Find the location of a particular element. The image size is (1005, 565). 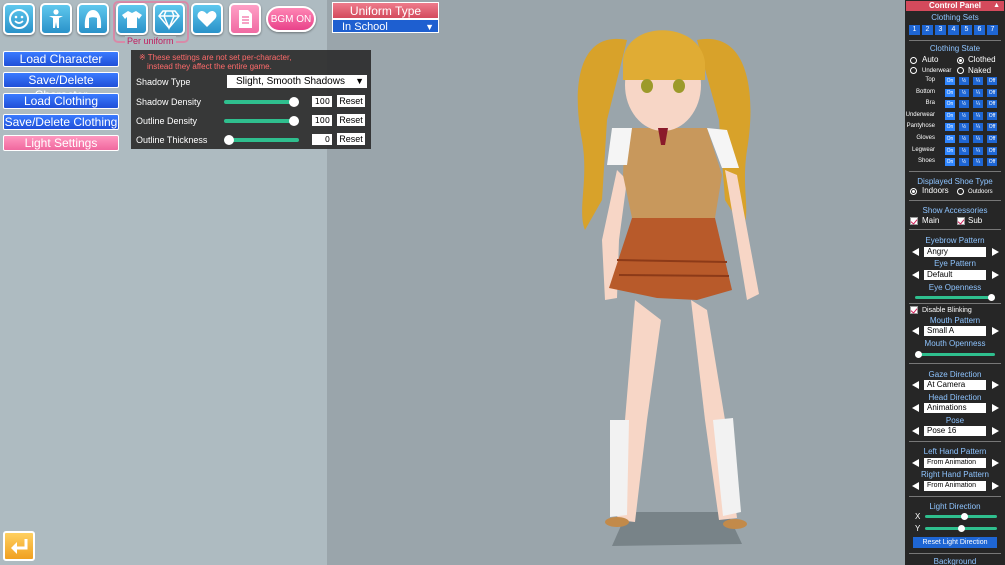

accessory-button is located at coordinates (169, 19).